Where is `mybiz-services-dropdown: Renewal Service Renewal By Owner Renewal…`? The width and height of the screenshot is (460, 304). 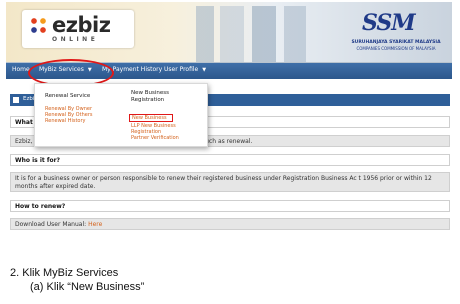 mybiz-services-dropdown: Renewal Service Renewal By Owner Renewal… is located at coordinates (121, 115).